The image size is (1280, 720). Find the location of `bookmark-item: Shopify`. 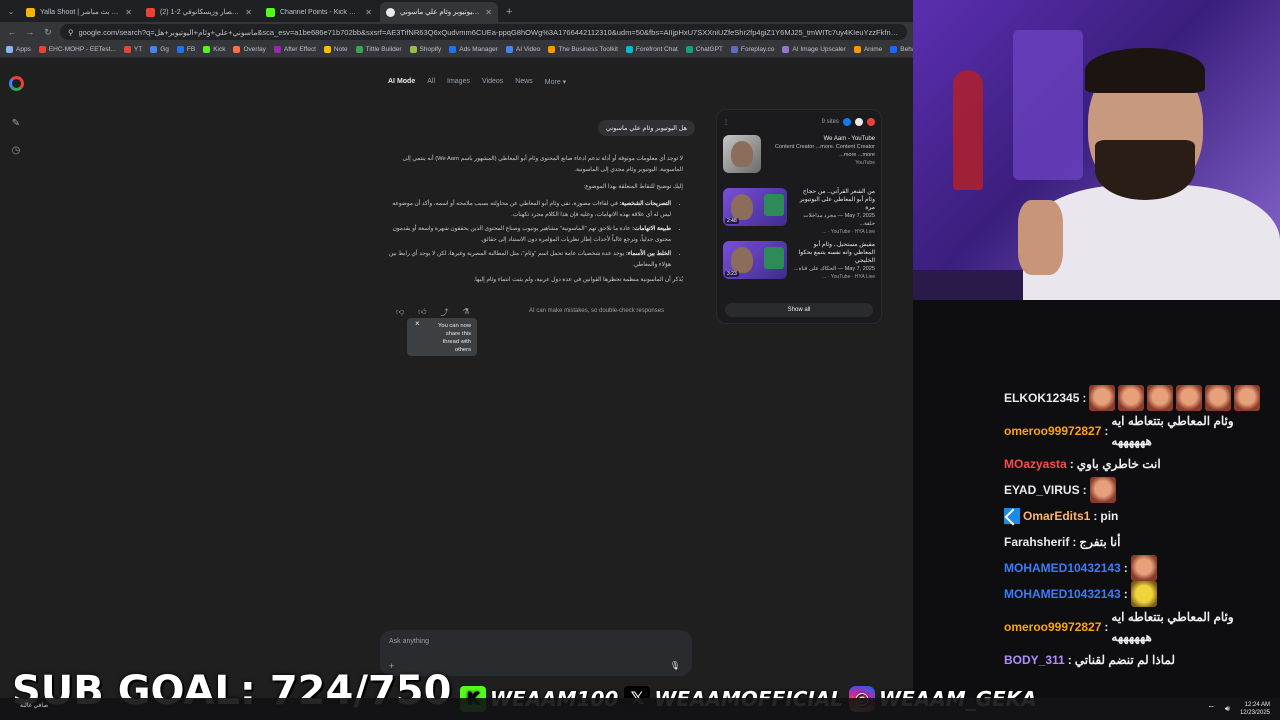

bookmark-item: Shopify is located at coordinates (425, 49).